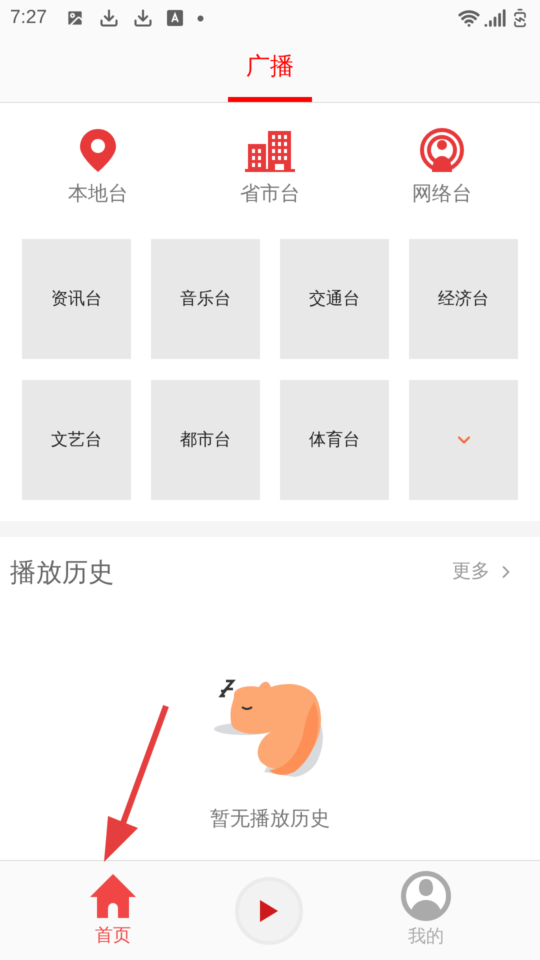  Describe the element at coordinates (28, 18) in the screenshot. I see `status-time: 7:27` at that location.